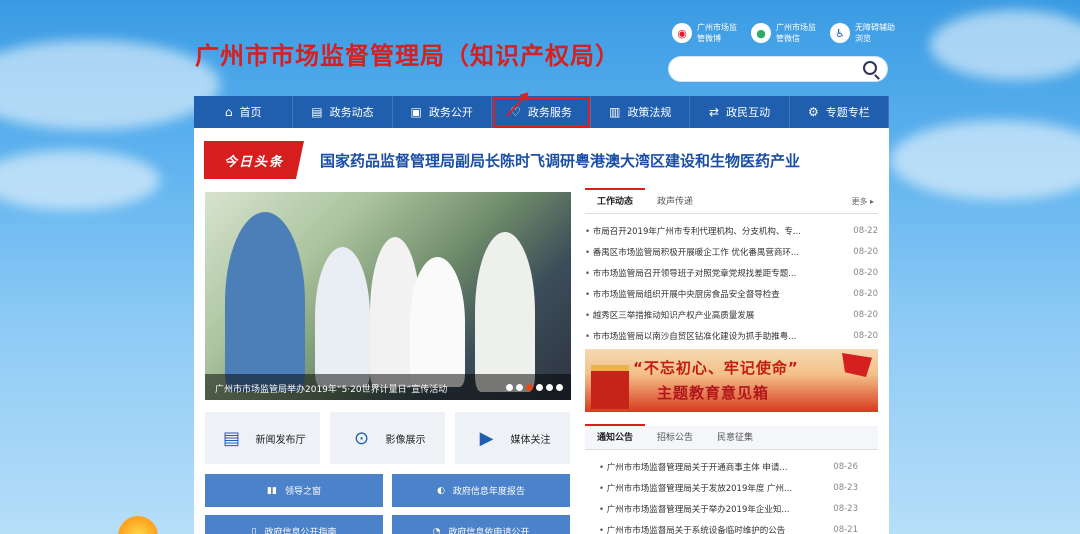 The width and height of the screenshot is (1080, 534). What do you see at coordinates (728, 508) in the screenshot?
I see `list-item: 广州市市场监督管理局关于举办2019年企业知... 08-23` at bounding box center [728, 508].